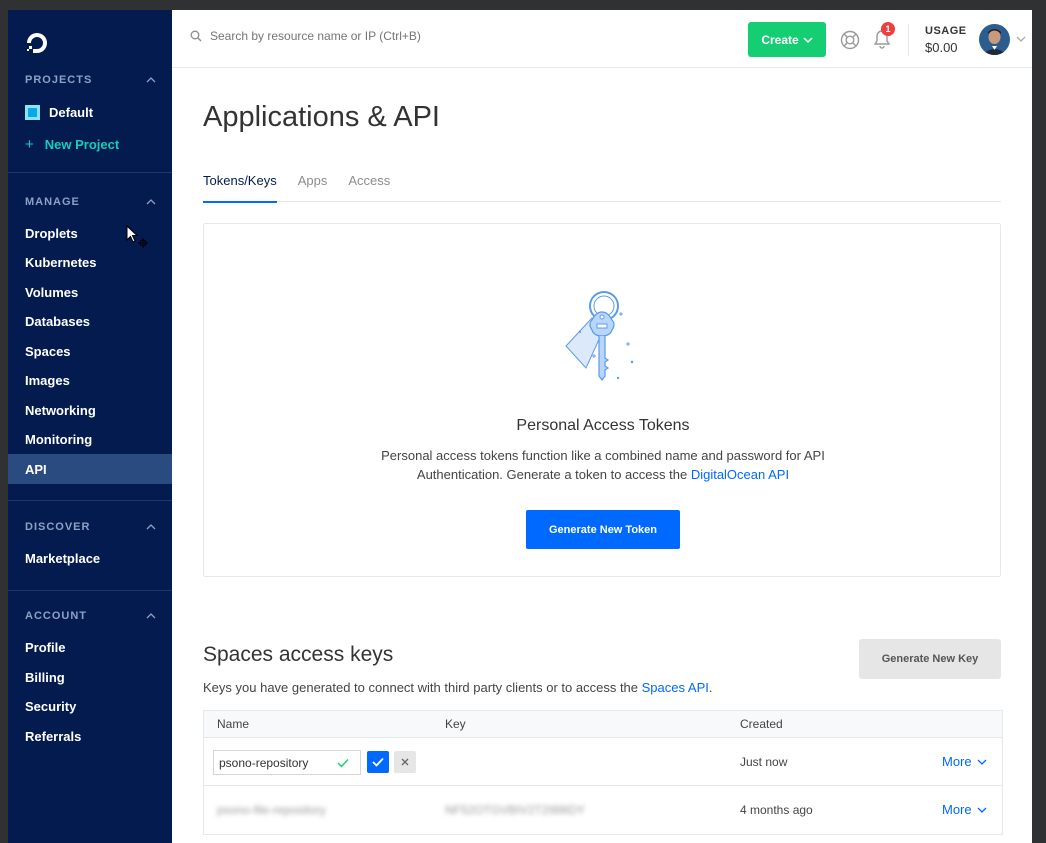  Describe the element at coordinates (71, 112) in the screenshot. I see `project-default-label: Default` at that location.